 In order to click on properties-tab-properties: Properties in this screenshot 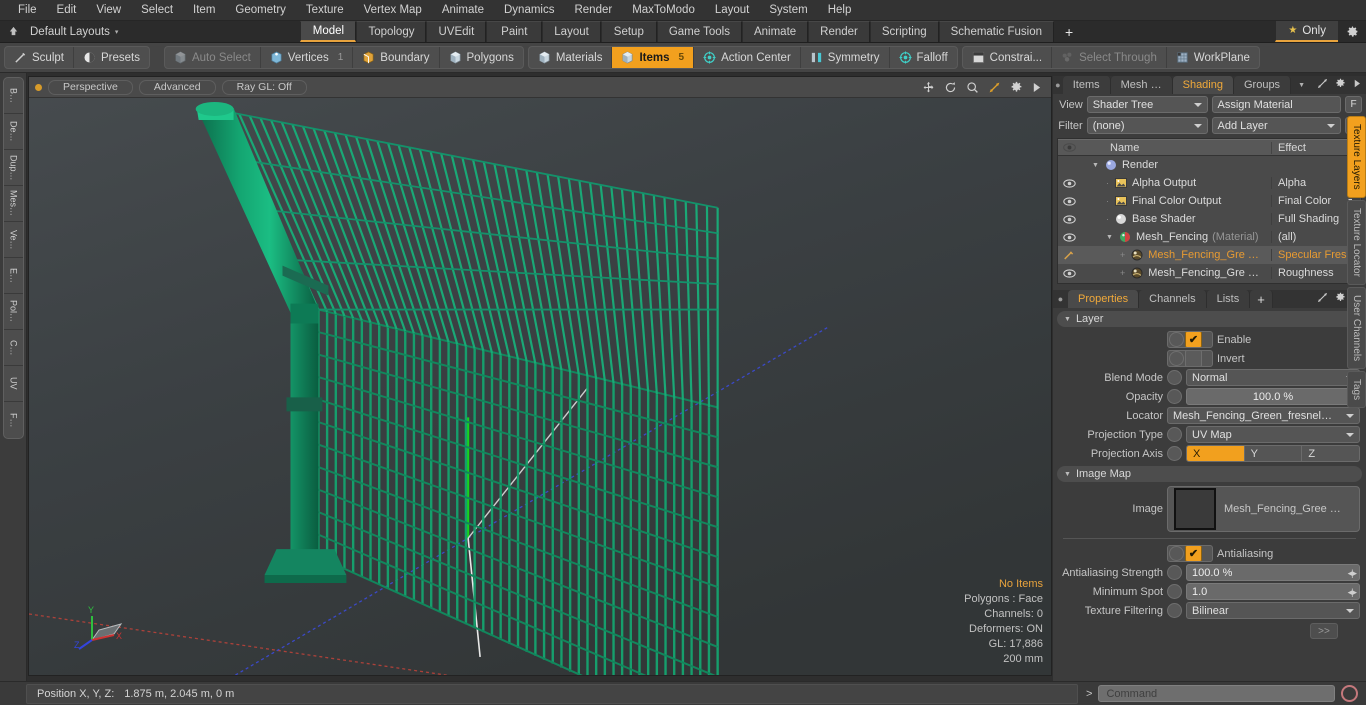, I will do `click(1104, 299)`.